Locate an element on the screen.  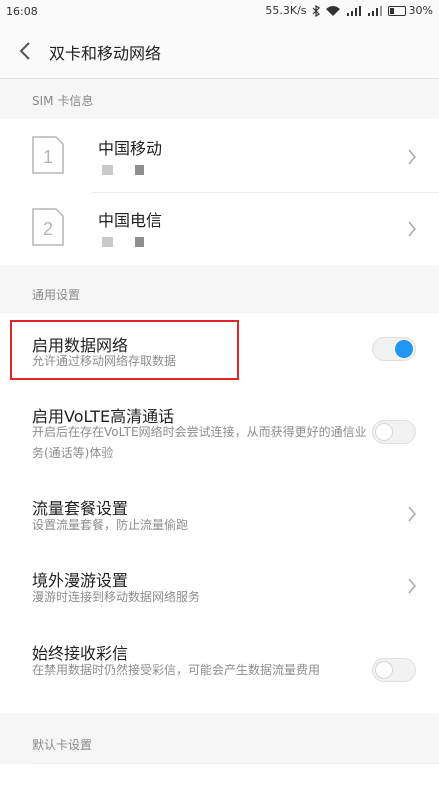
default-card-section-header: 默认卡设置 is located at coordinates (219, 743).